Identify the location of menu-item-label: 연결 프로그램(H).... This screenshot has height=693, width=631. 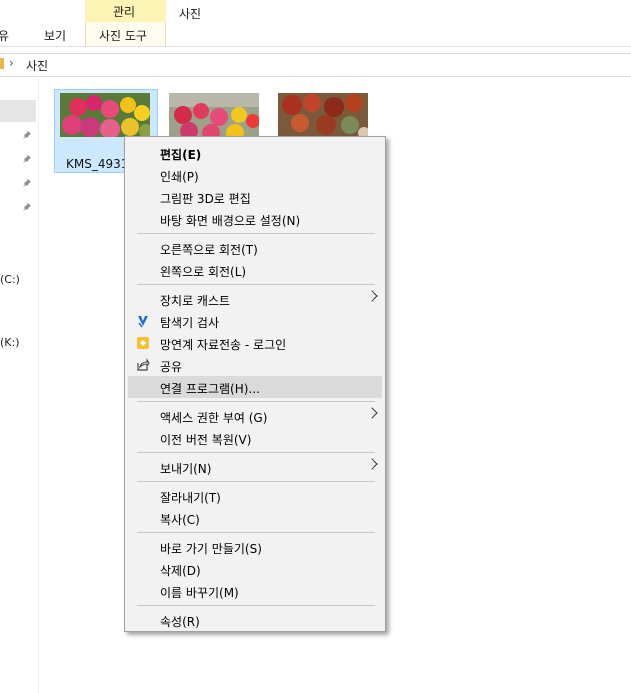
(210, 389).